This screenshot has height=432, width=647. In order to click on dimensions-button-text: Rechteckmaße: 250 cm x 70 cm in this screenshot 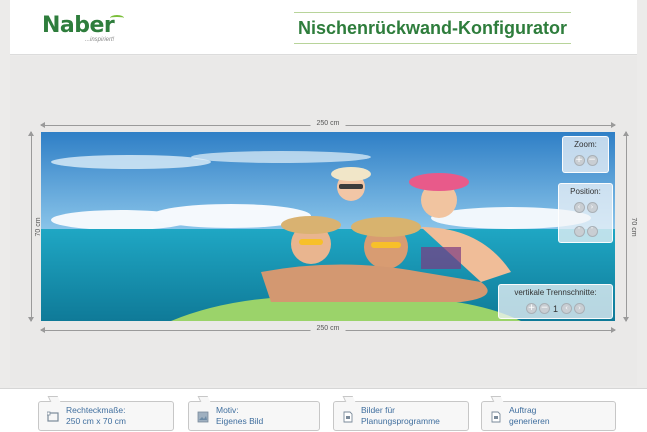, I will do `click(96, 416)`.